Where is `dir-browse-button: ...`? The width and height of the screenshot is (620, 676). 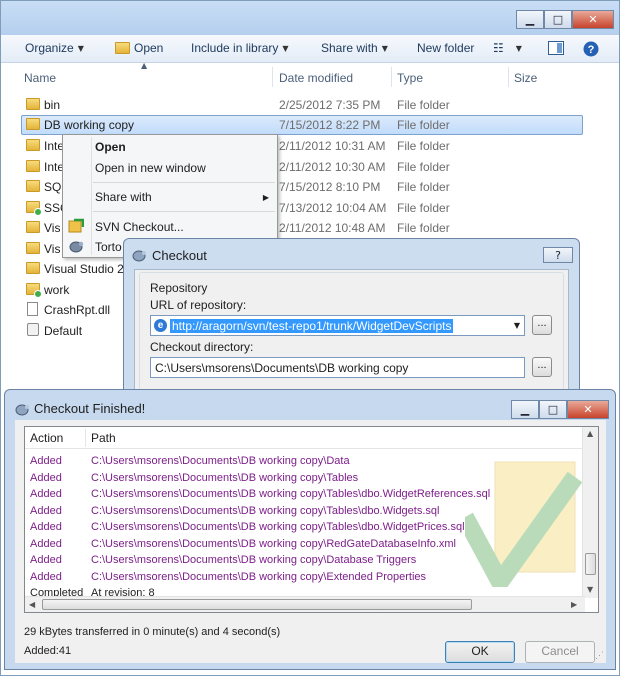 dir-browse-button: ... is located at coordinates (542, 367).